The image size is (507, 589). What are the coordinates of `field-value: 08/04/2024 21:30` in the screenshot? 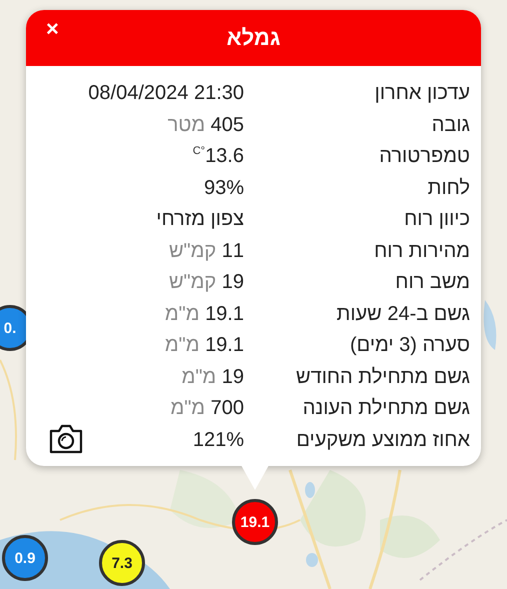 It's located at (165, 93).